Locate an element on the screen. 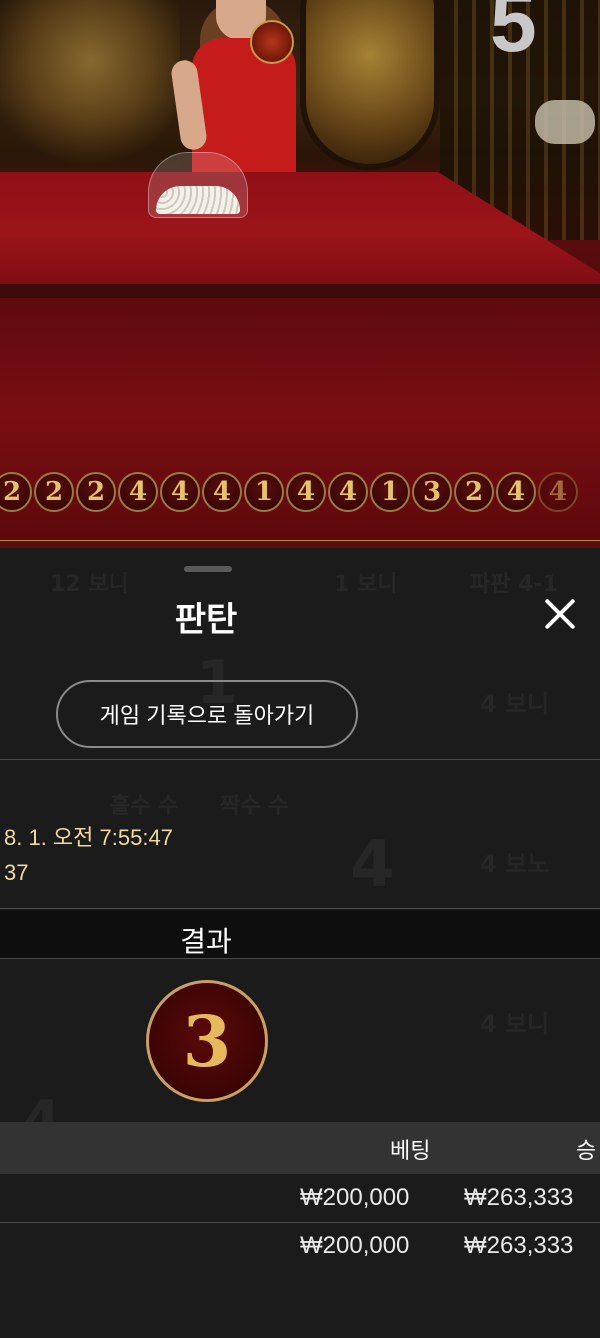 This screenshot has height=1338, width=600. ghost-board-label: 4 보노 is located at coordinates (515, 864).